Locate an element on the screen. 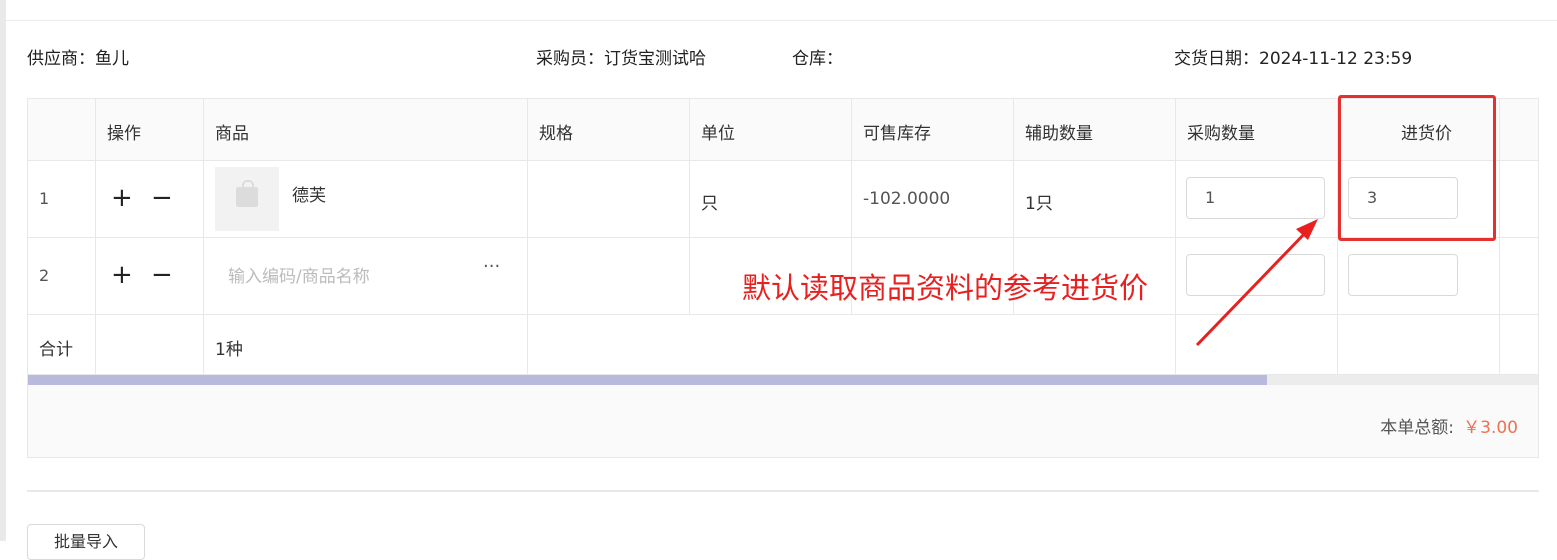 The height and width of the screenshot is (560, 1557). batch-import-button: 批量导入 is located at coordinates (86, 542).